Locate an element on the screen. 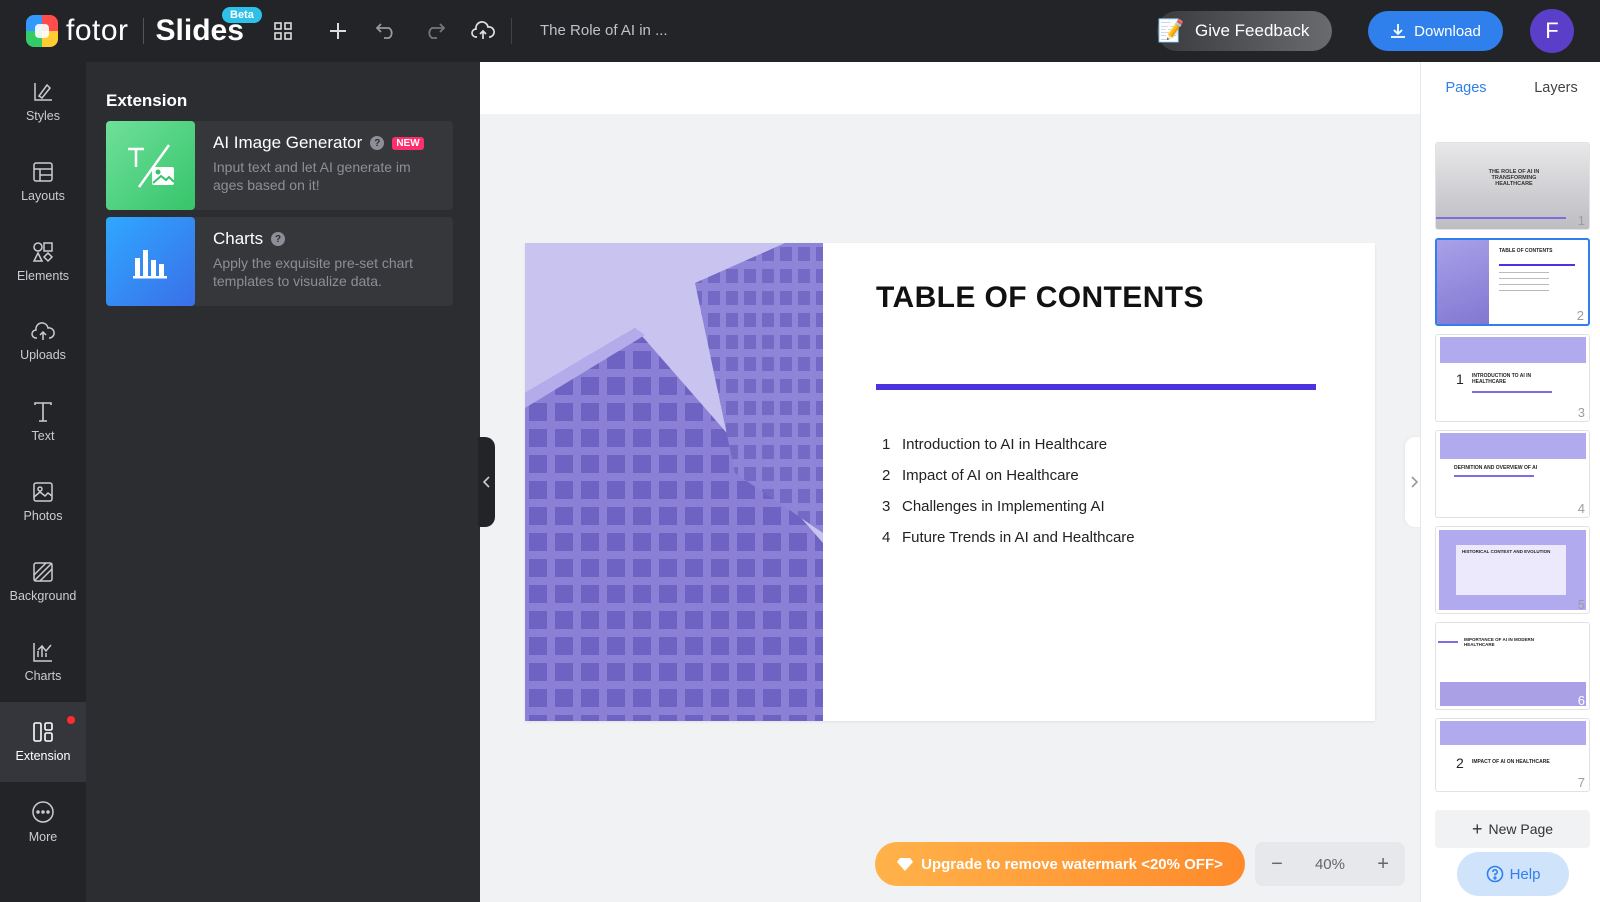  tab-pages: Pages is located at coordinates (1466, 88).